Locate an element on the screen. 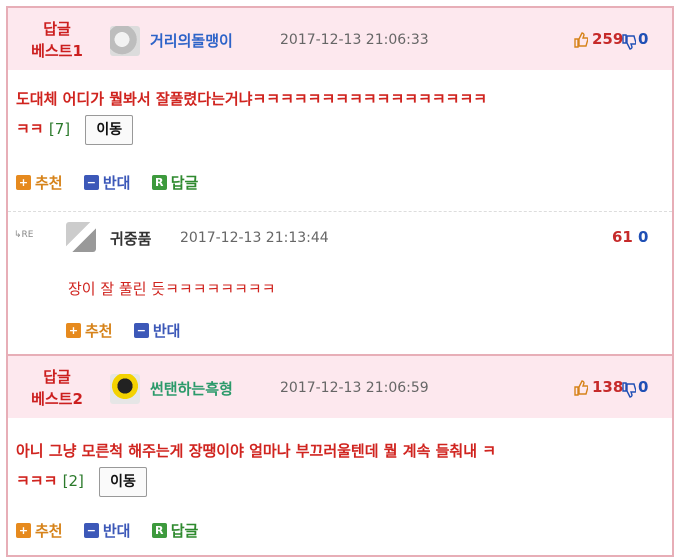 The image size is (684, 559). reply-text: 장이 잘 풀린 듯ㅋㅋㅋㅋㅋㅋㅋㅋ is located at coordinates (172, 289).